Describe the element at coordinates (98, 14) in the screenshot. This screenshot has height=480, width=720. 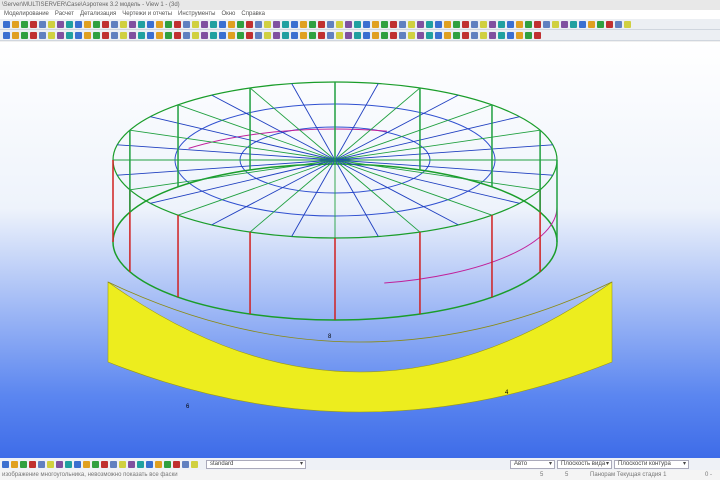
I see `menu-detailing: Детализация` at that location.